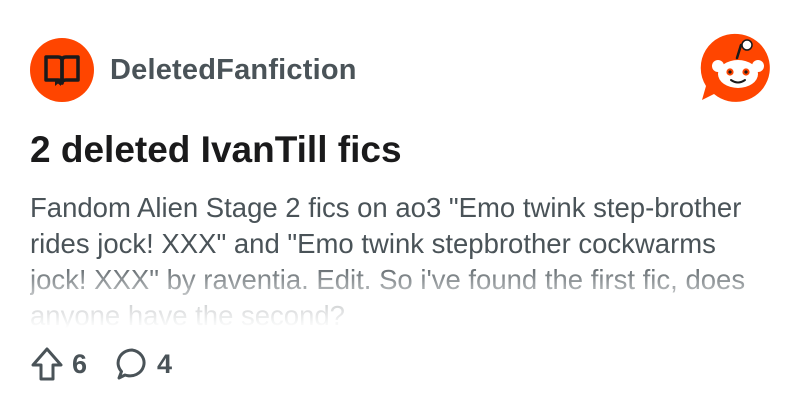  What do you see at coordinates (165, 364) in the screenshot?
I see `comment-count: 4` at bounding box center [165, 364].